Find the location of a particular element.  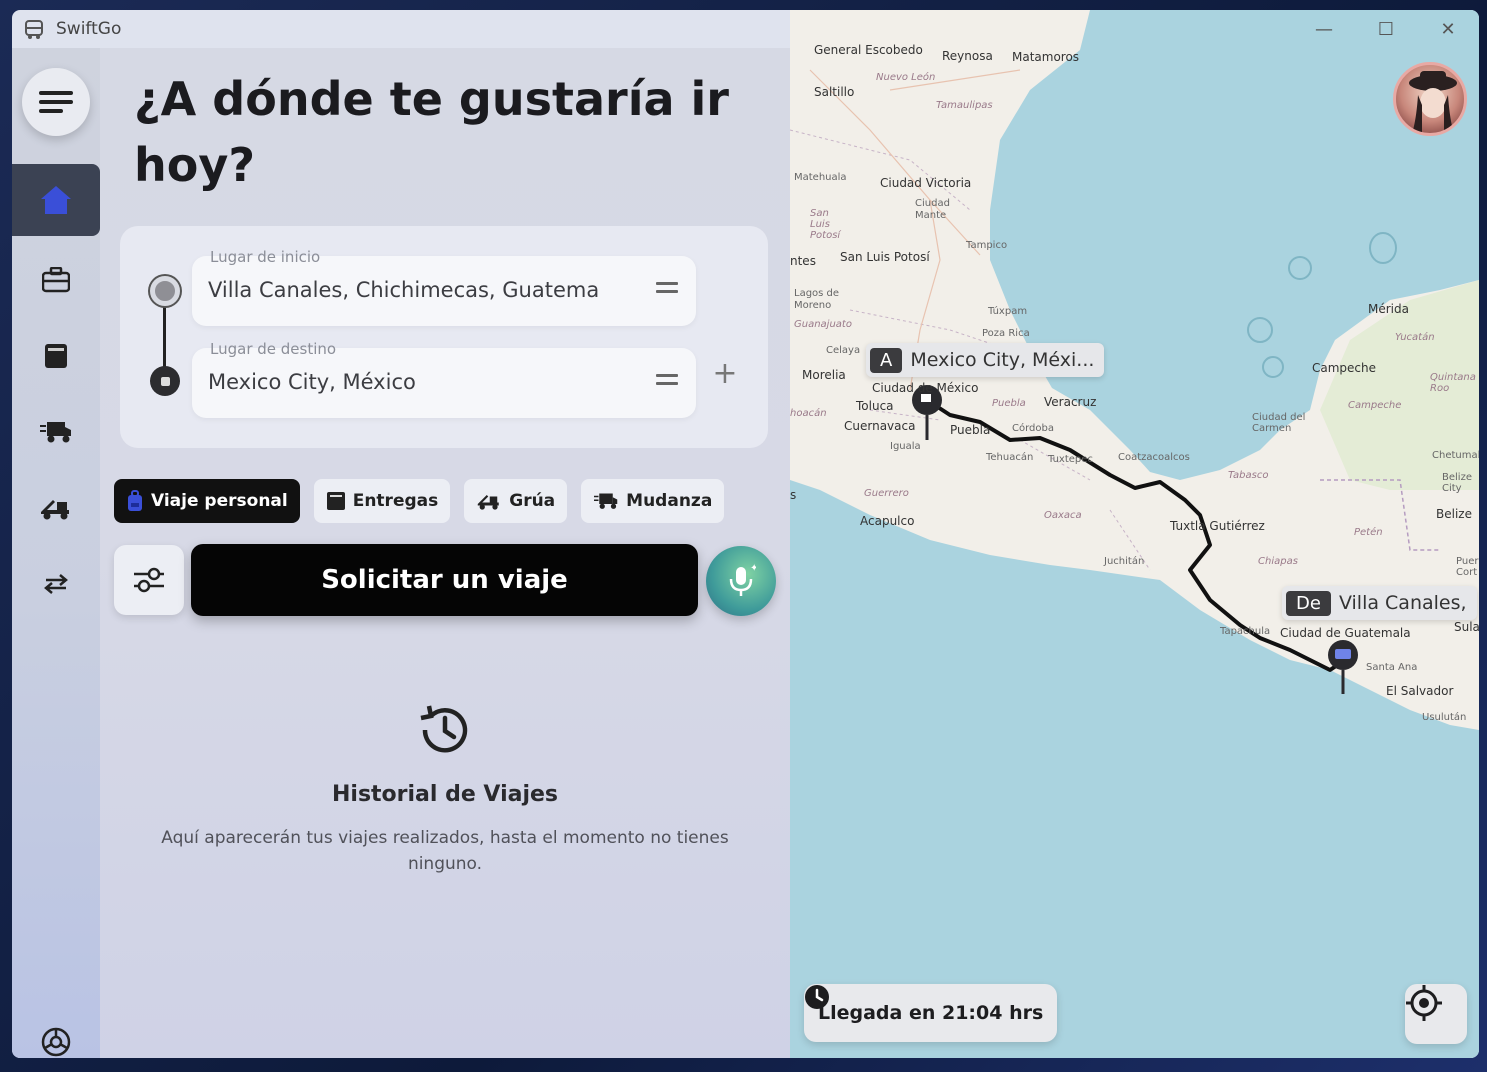

window-controls: — ☐ ✕ is located at coordinates (1386, 29).